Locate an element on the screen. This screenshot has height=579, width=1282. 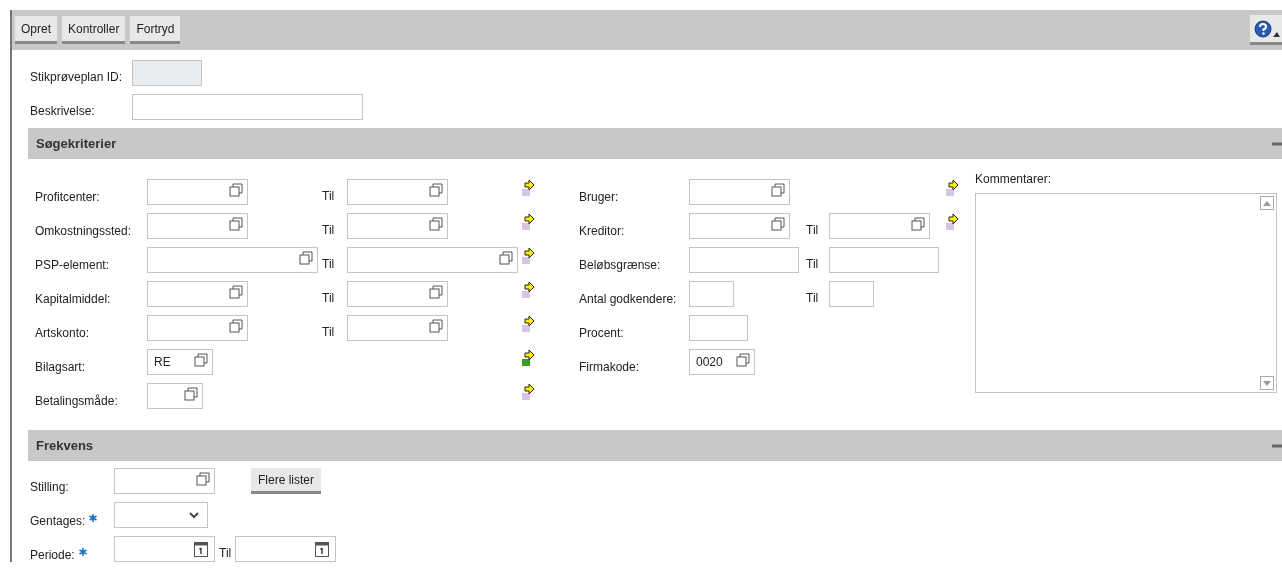
scroll-up-button is located at coordinates (1267, 203).